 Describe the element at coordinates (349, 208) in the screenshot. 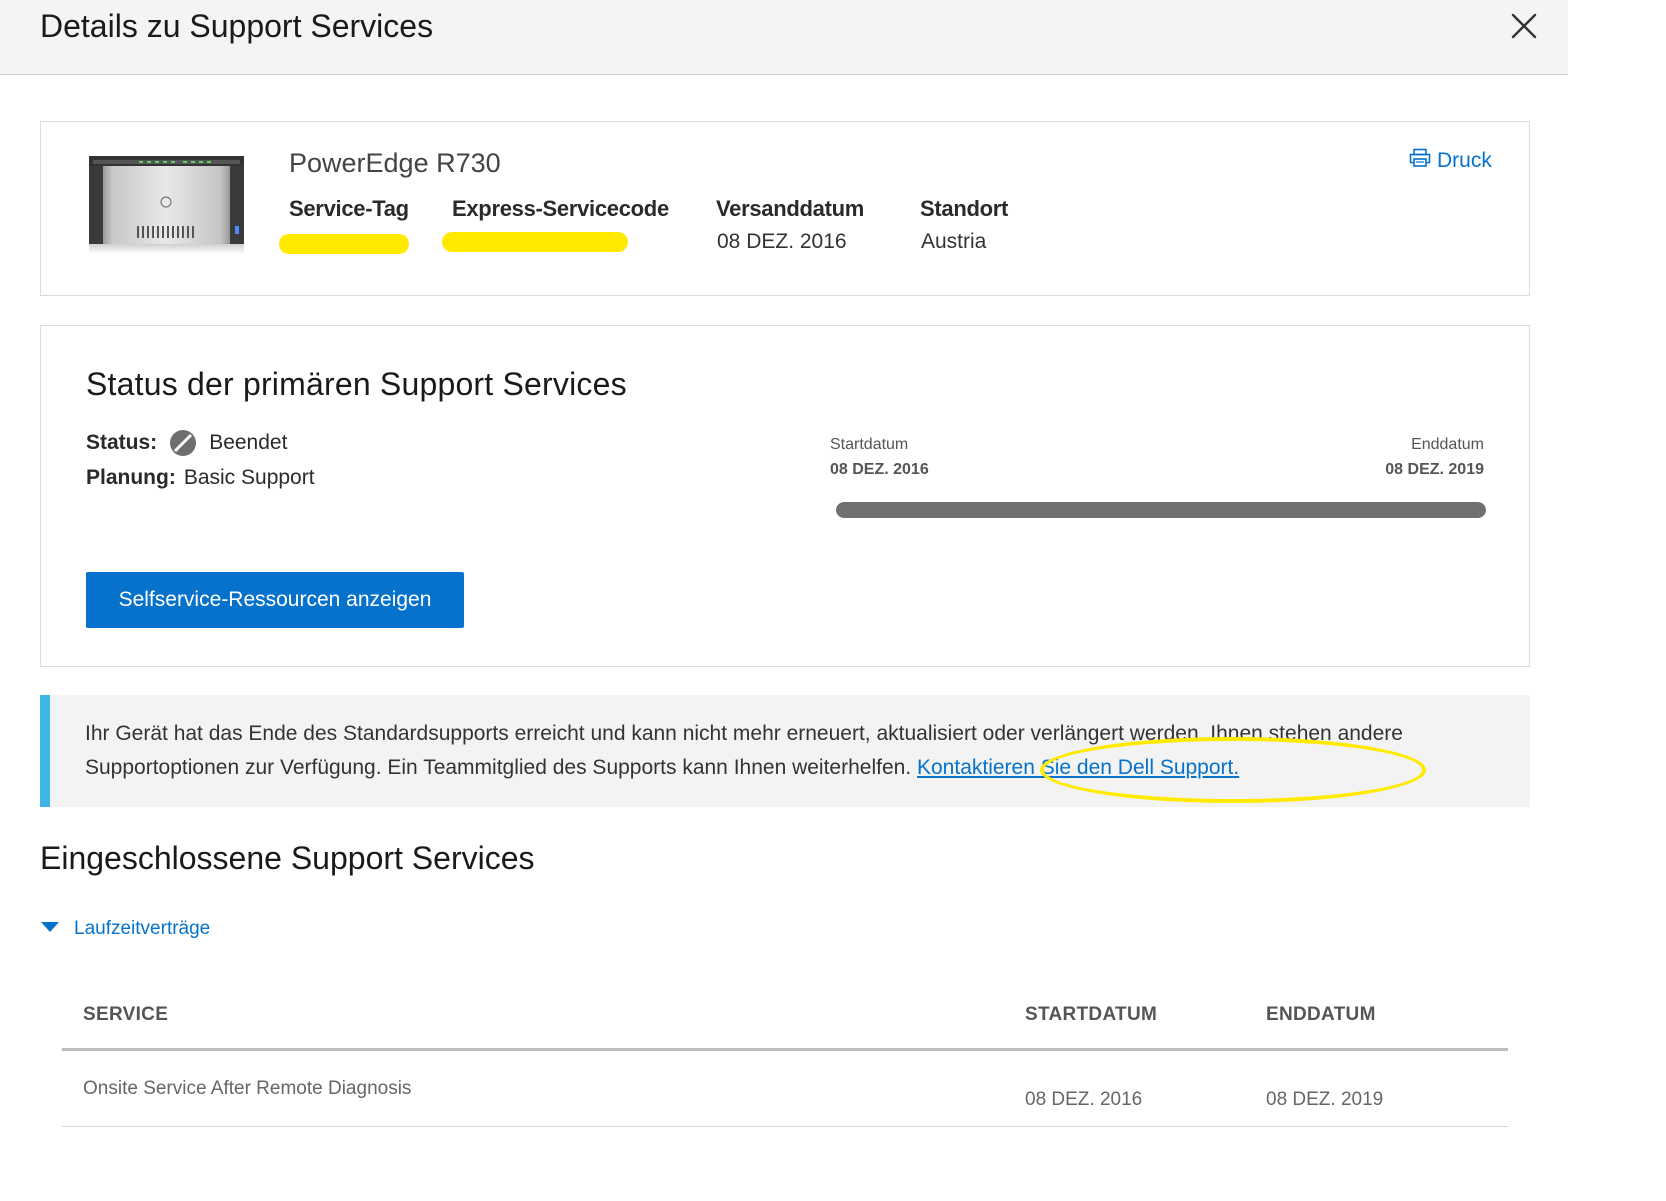

I see `service-tag-label: Service-Tag` at that location.